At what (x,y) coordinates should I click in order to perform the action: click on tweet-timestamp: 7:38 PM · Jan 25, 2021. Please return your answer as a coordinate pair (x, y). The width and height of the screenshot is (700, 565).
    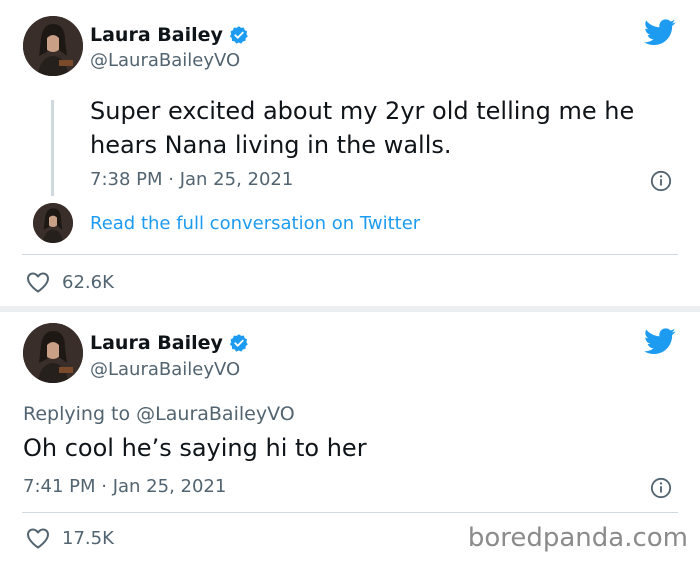
    Looking at the image, I should click on (191, 179).